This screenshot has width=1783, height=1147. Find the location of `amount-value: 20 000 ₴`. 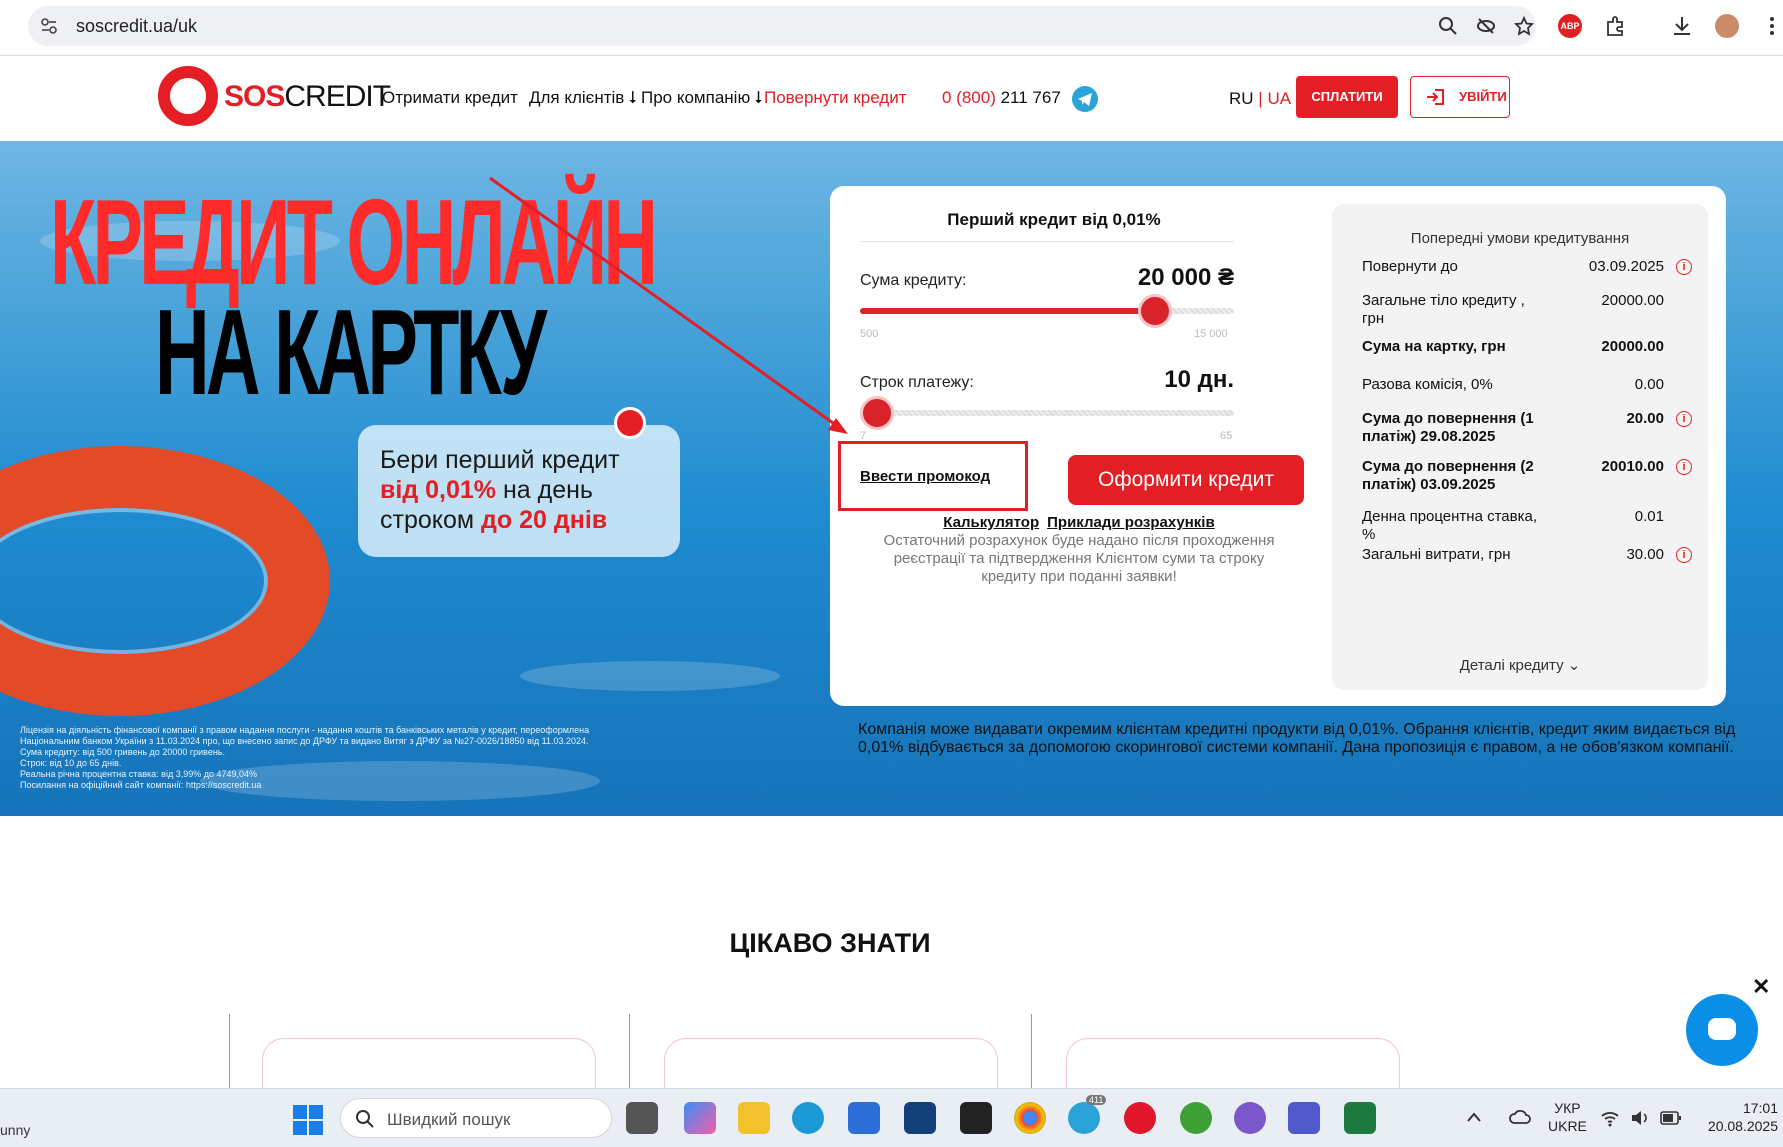

amount-value: 20 000 ₴ is located at coordinates (1185, 277).